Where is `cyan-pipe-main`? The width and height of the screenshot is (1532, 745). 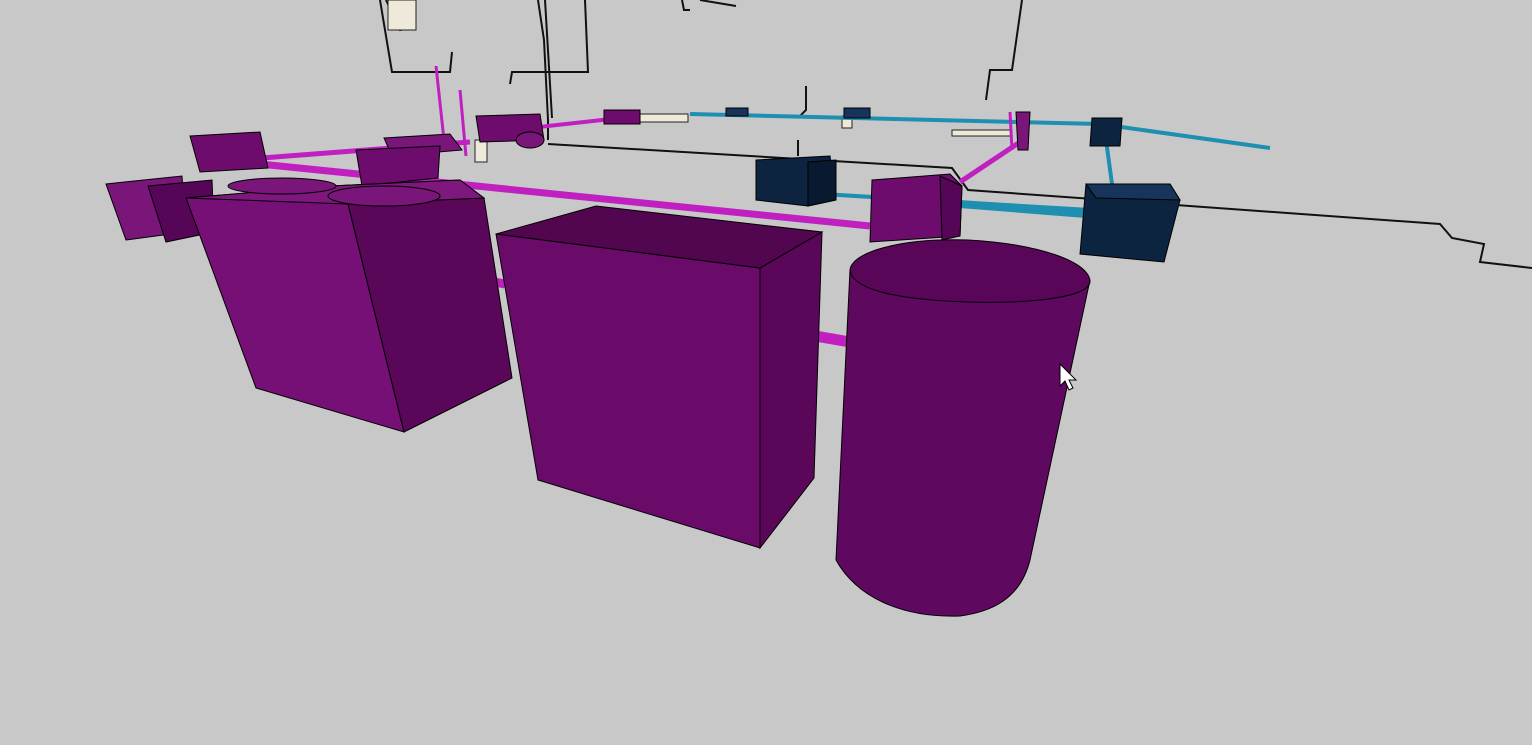
cyan-pipe-main is located at coordinates (1023, 209).